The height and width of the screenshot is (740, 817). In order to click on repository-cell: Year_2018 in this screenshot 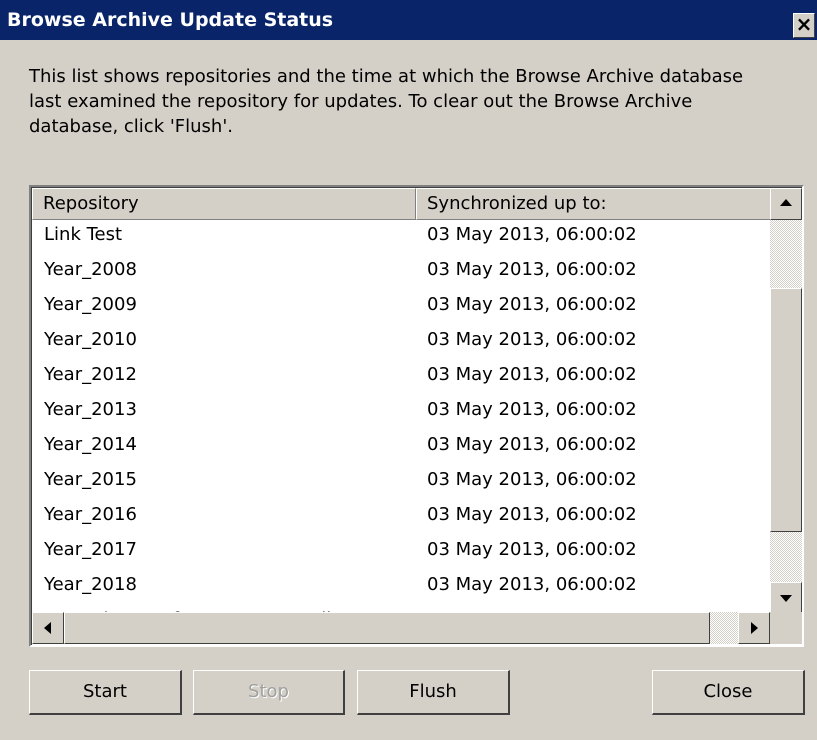, I will do `click(90, 584)`.